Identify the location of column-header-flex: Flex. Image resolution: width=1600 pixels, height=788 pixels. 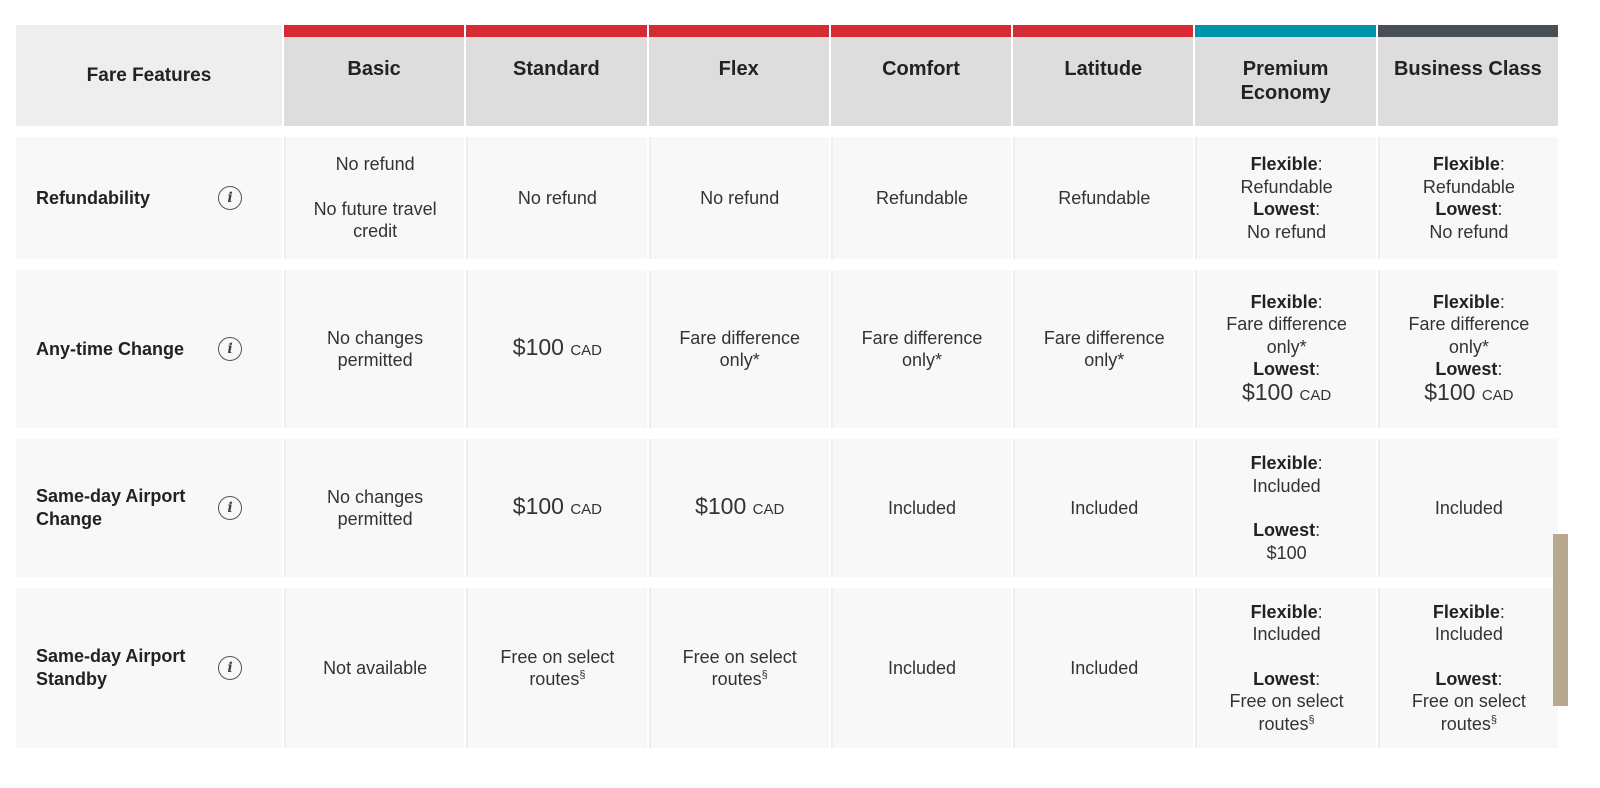
(738, 75).